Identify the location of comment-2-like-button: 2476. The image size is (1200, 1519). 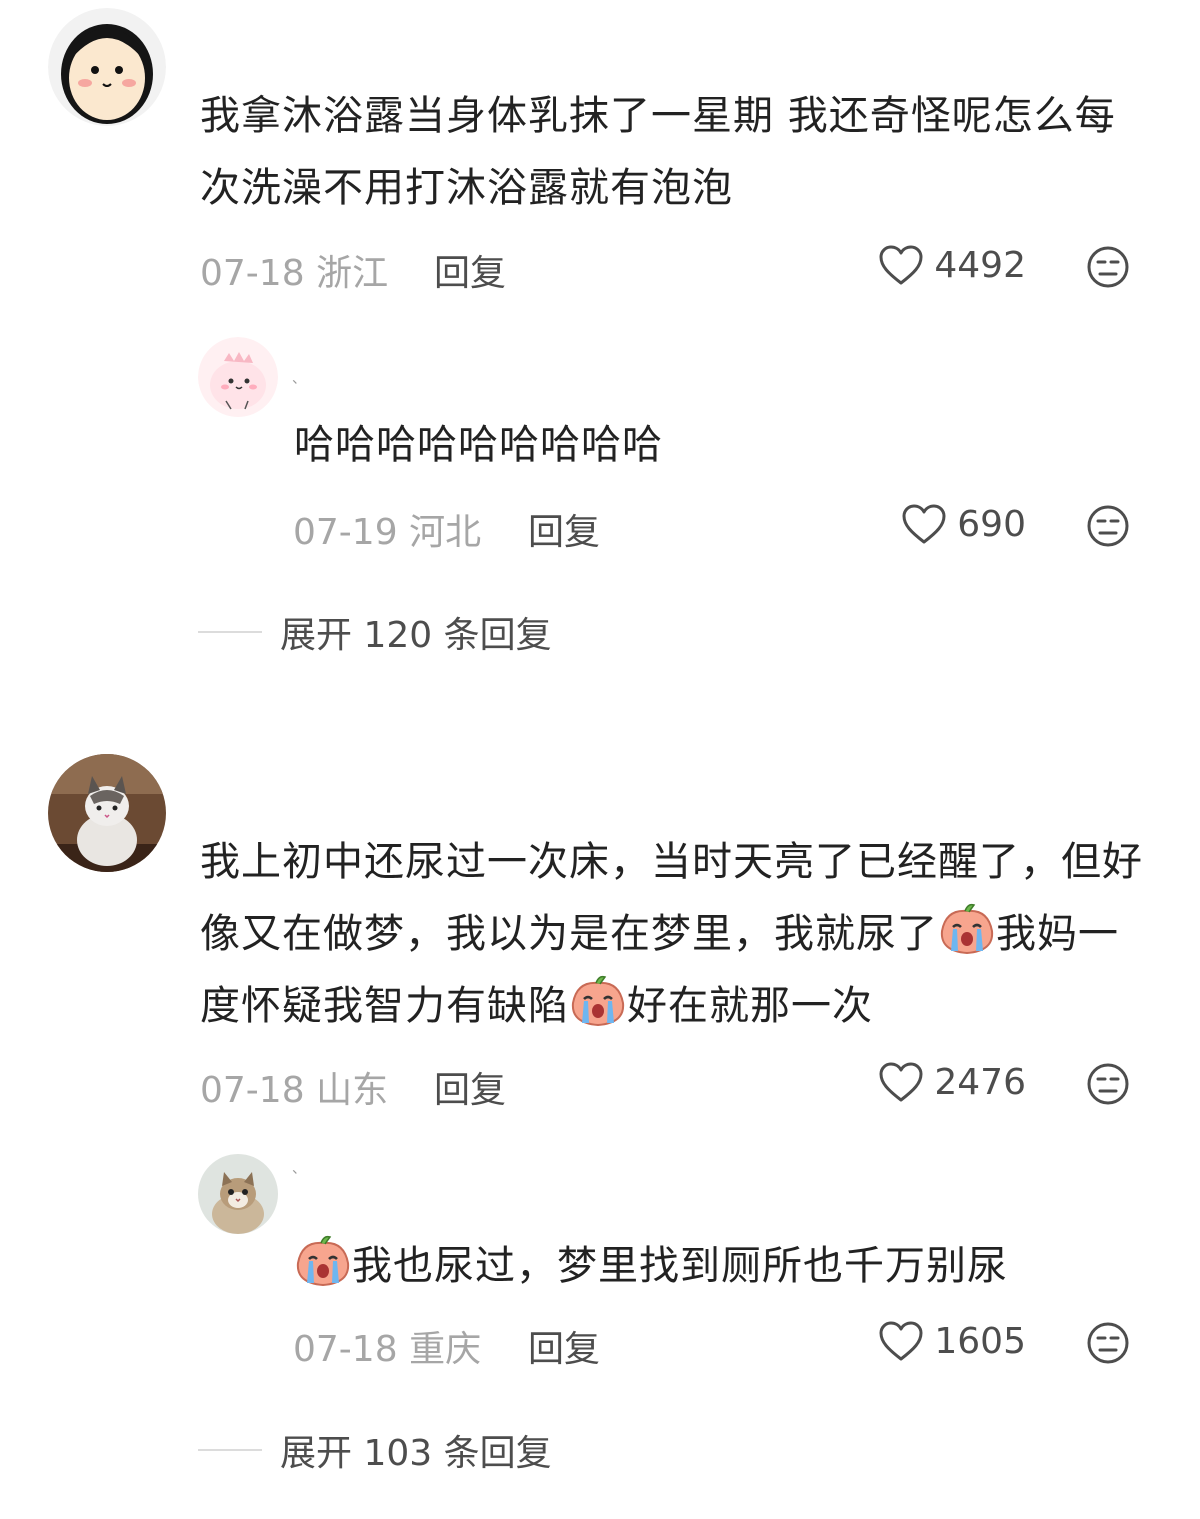
(952, 1082).